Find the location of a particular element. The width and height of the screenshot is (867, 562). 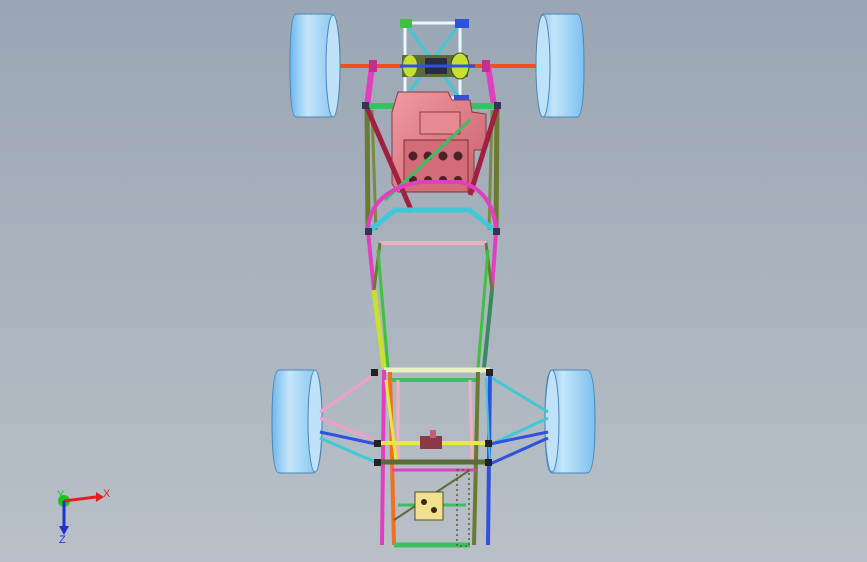

coordinate-triad: X Y Z is located at coordinates (84, 517).